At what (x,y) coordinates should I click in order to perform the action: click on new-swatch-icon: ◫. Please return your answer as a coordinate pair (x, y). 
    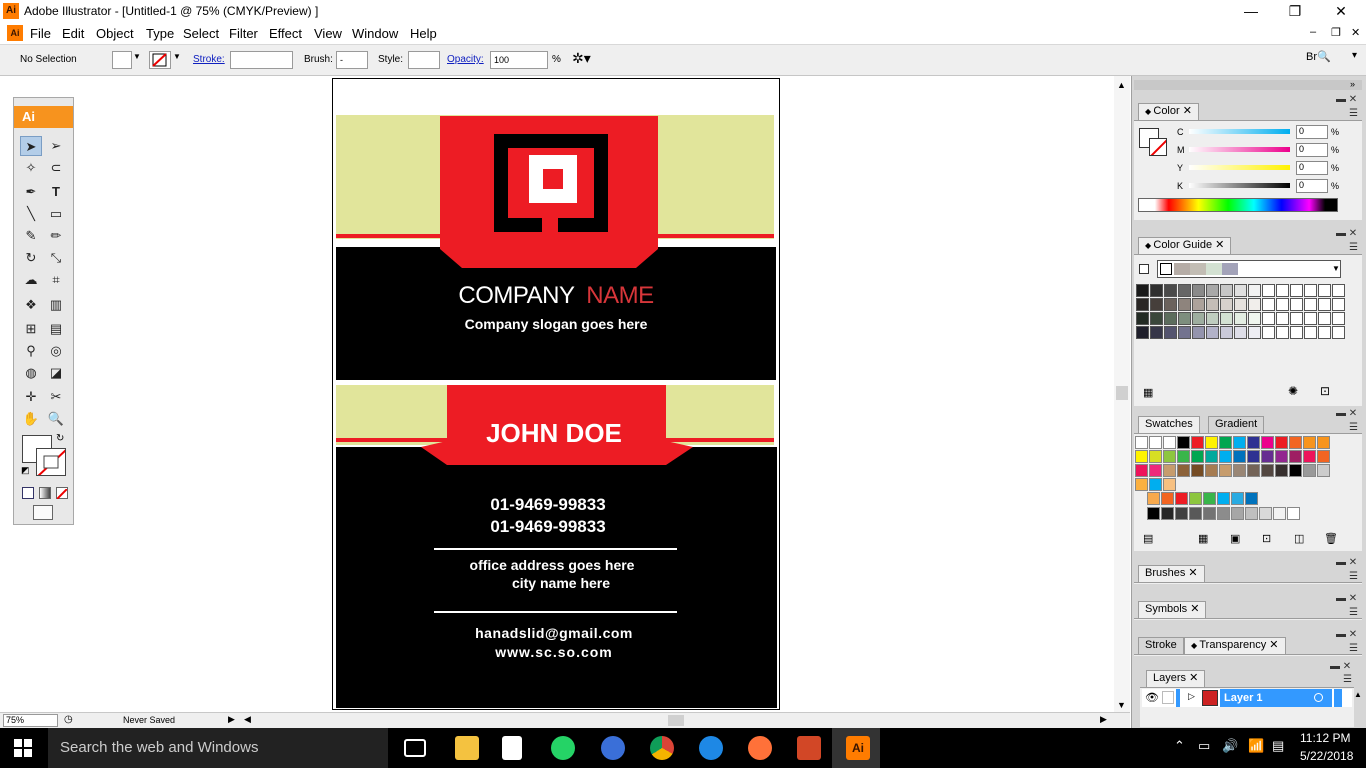
    Looking at the image, I should click on (1299, 538).